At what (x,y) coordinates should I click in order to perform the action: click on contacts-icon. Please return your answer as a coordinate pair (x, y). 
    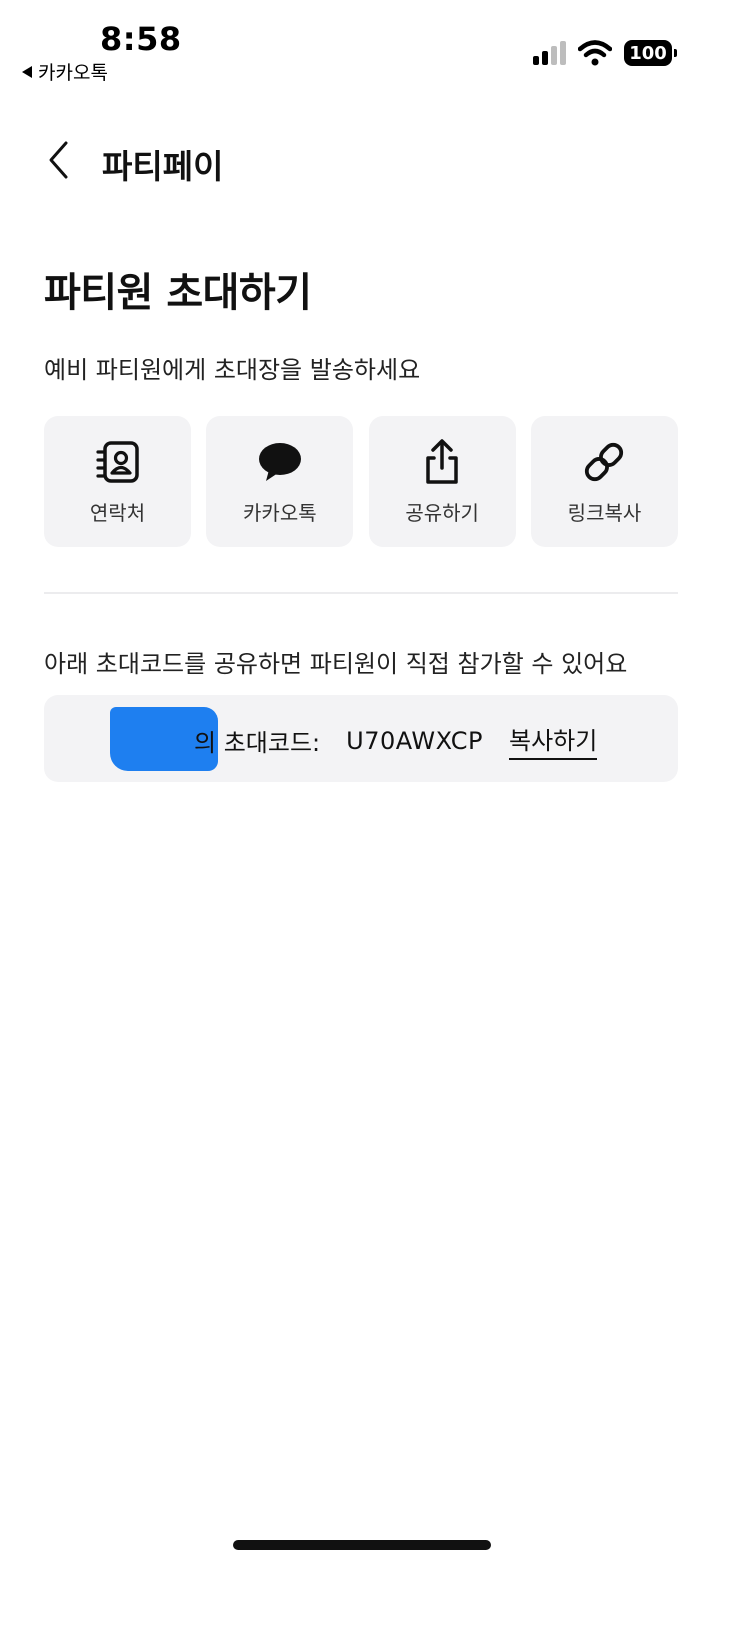
    Looking at the image, I should click on (118, 462).